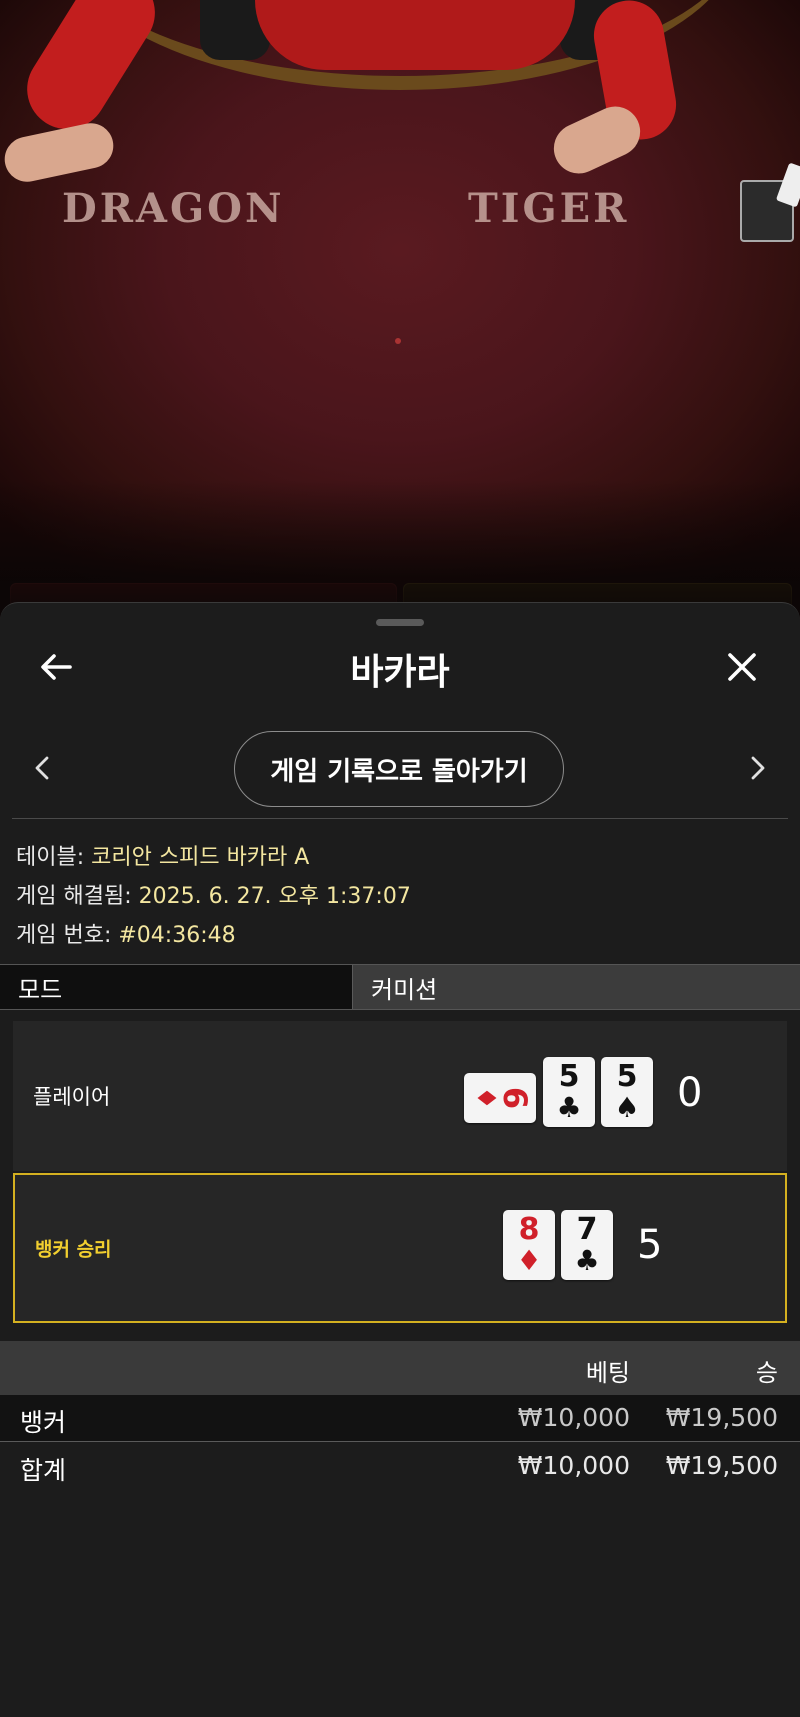 The width and height of the screenshot is (800, 1717). Describe the element at coordinates (573, 1465) in the screenshot. I see `total-bet-amount: ₩10,000` at that location.